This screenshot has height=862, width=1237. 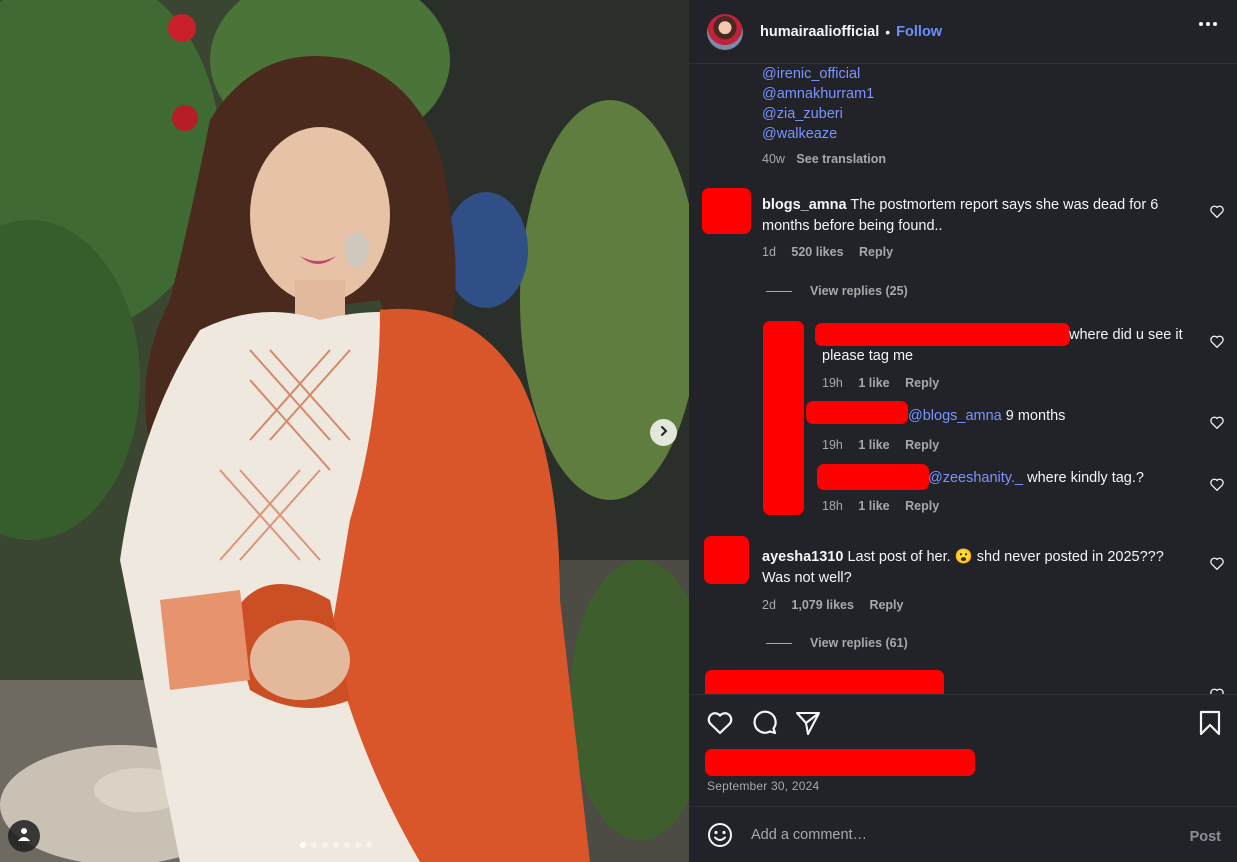 I want to click on post-actions: September 30, 2024, so click(x=963, y=750).